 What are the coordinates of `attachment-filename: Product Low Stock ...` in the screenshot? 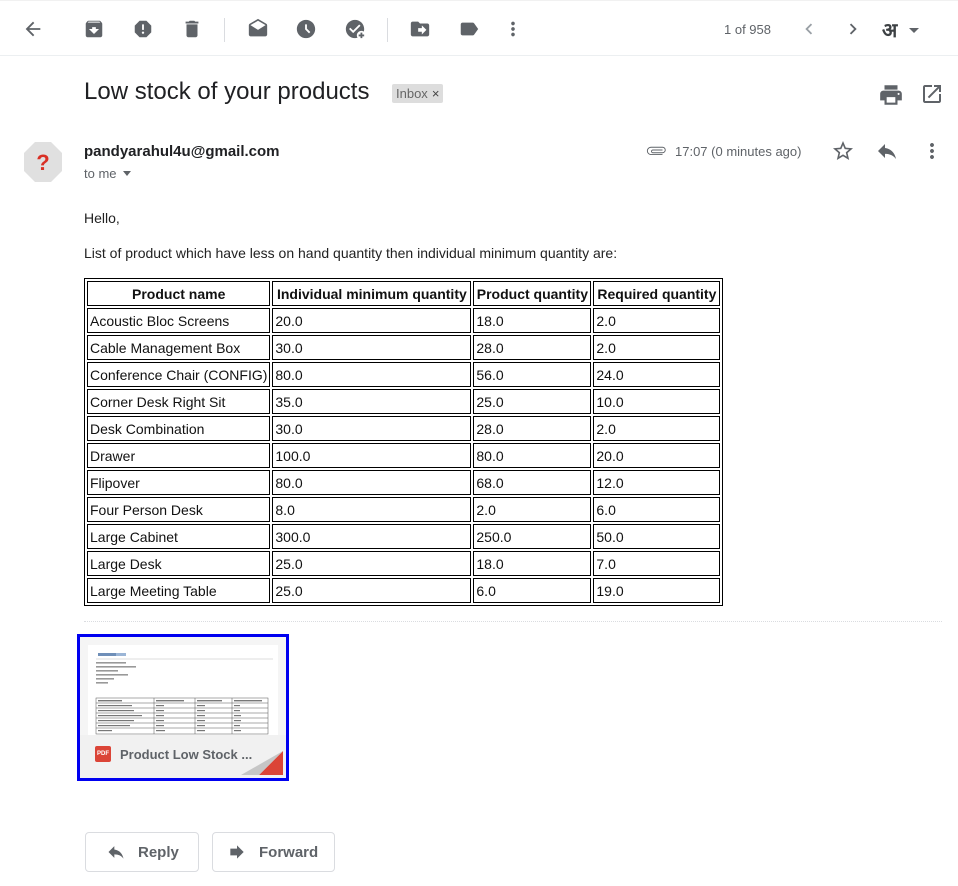 It's located at (186, 754).